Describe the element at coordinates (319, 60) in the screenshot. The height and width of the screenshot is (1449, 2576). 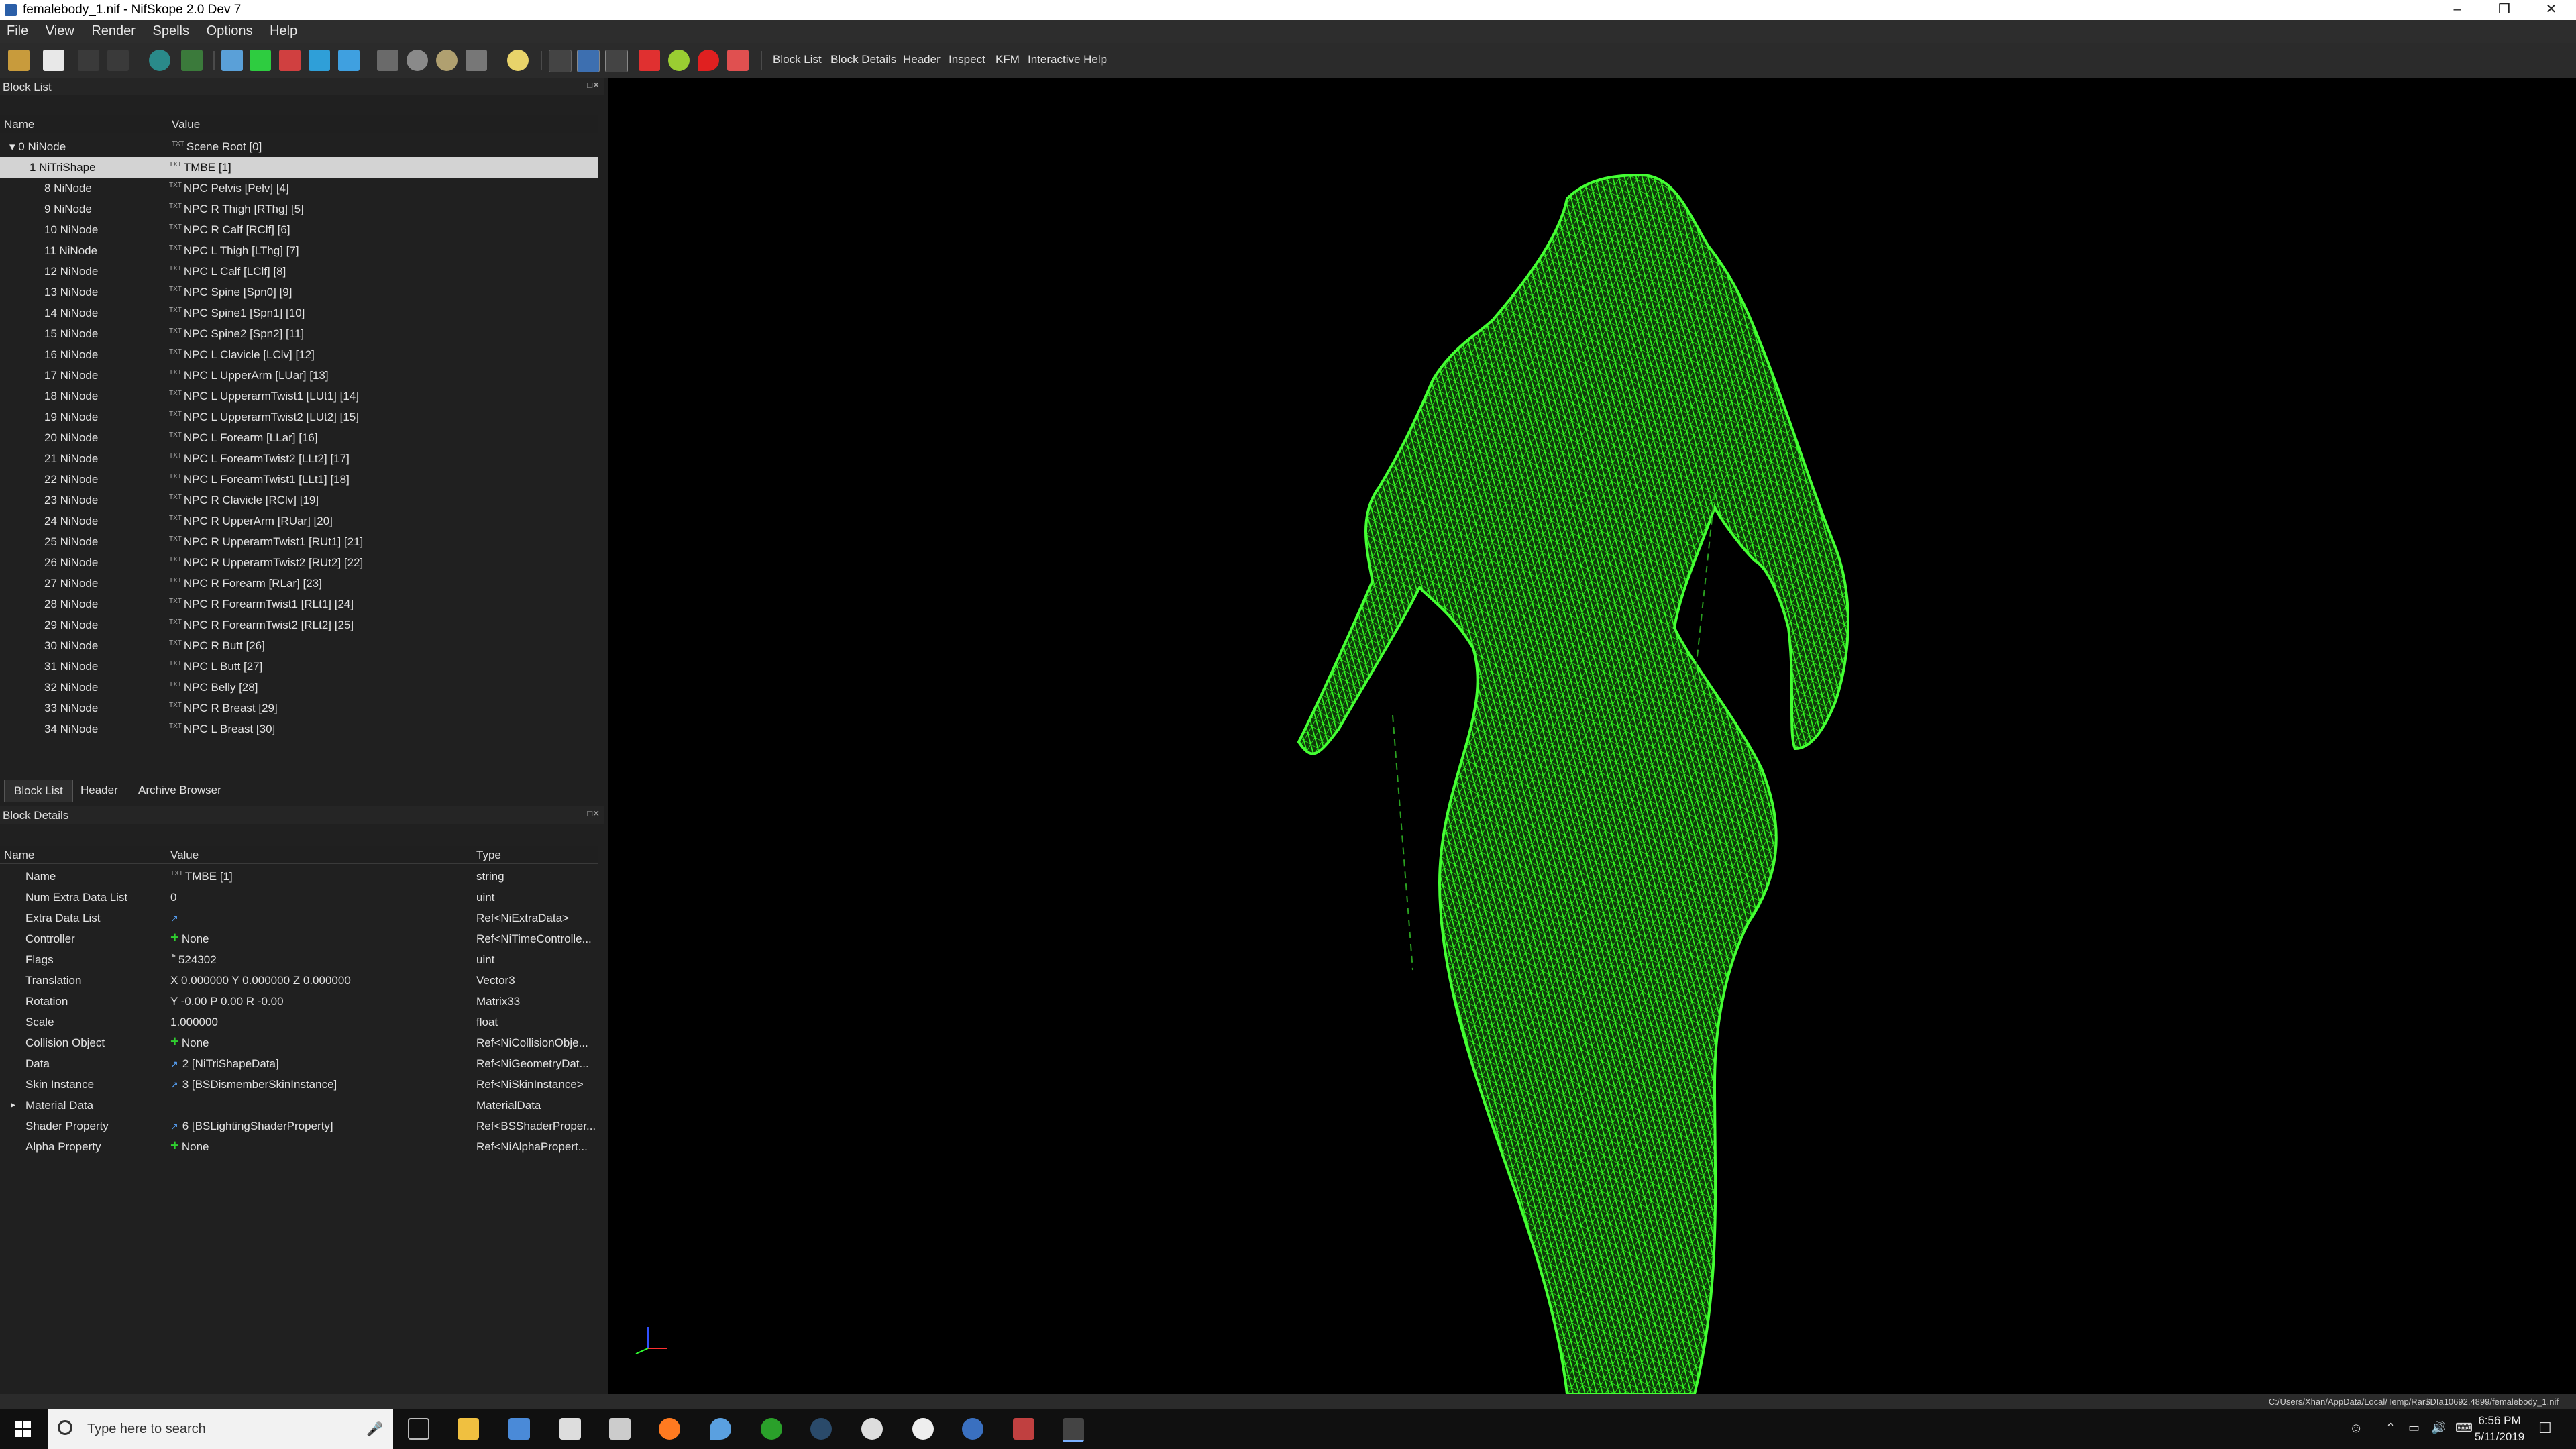
I see `select-icon` at that location.